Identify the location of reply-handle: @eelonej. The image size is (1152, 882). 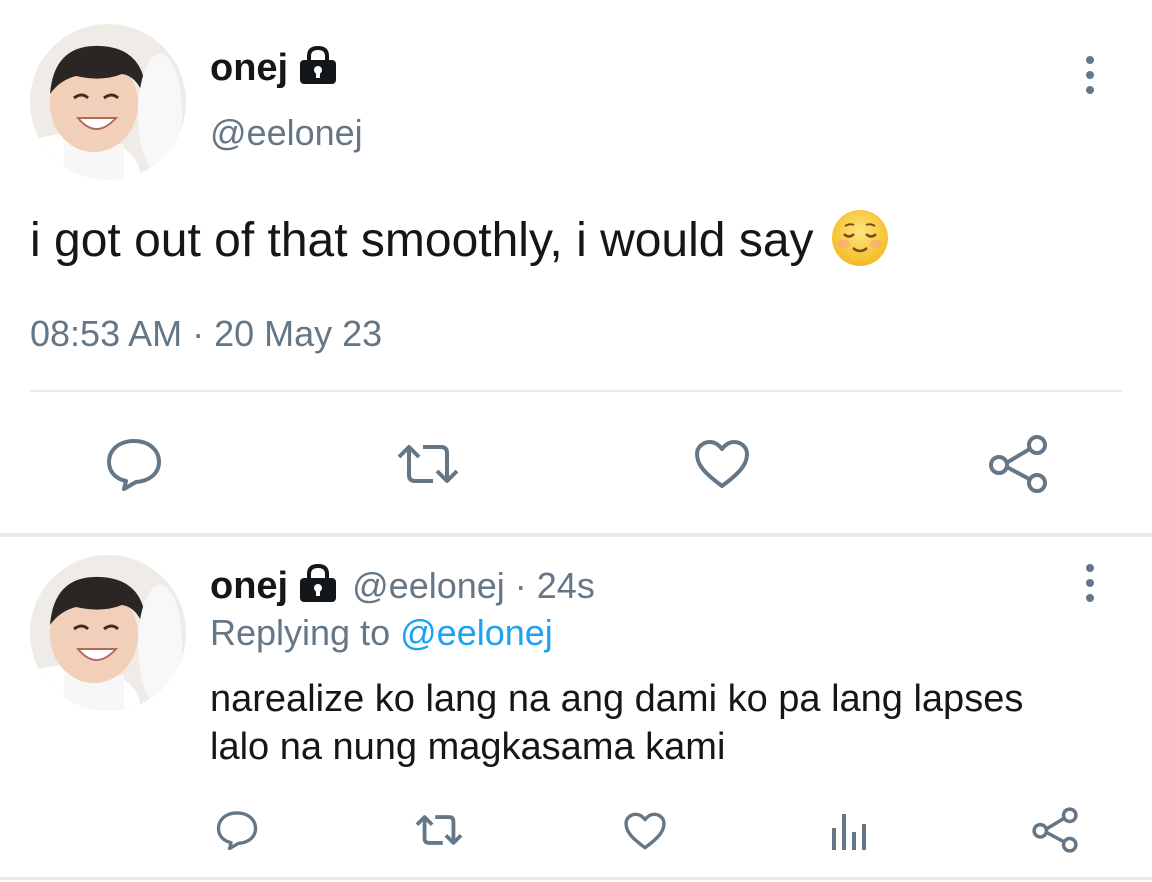
(428, 586).